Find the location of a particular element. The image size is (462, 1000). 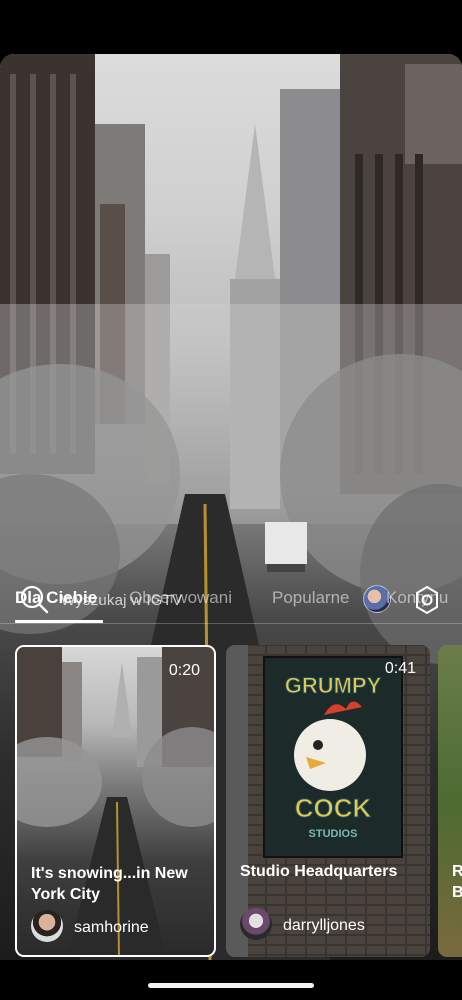

poster-text-grumpy: GRUMPY is located at coordinates (333, 685).